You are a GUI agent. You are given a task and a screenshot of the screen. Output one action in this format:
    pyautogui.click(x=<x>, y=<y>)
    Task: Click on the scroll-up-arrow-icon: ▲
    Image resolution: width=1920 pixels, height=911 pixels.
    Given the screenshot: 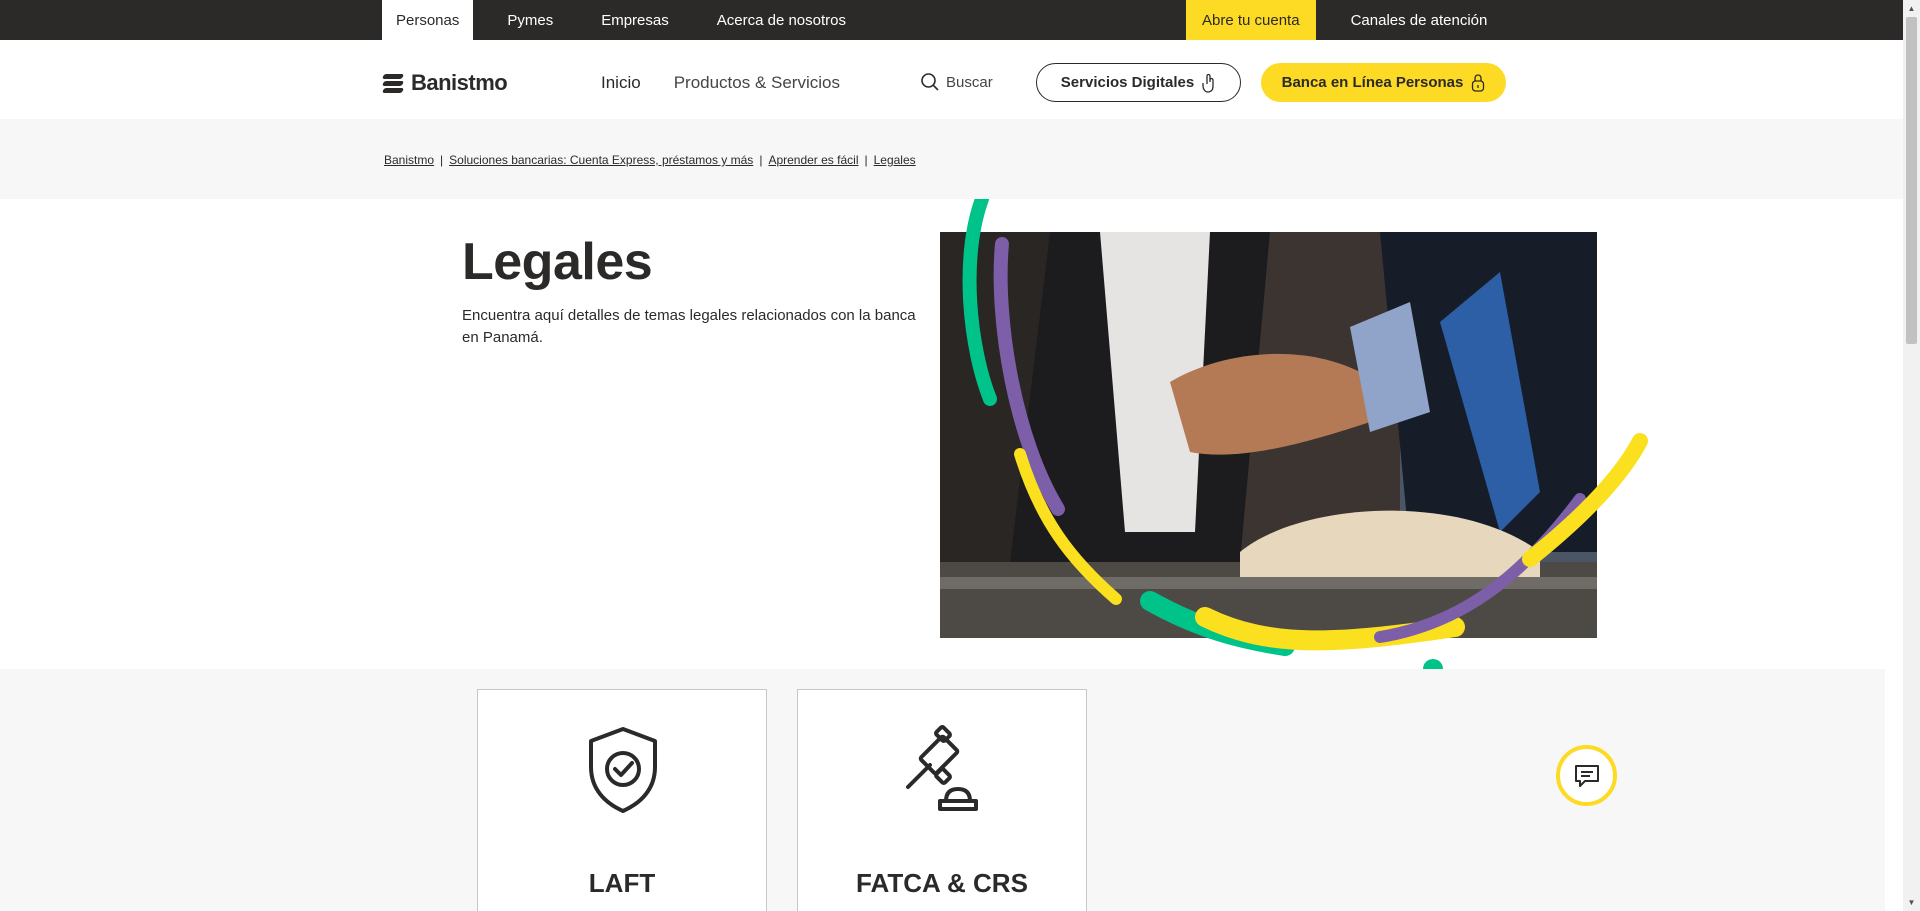 What is the action you would take?
    pyautogui.click(x=1911, y=8)
    